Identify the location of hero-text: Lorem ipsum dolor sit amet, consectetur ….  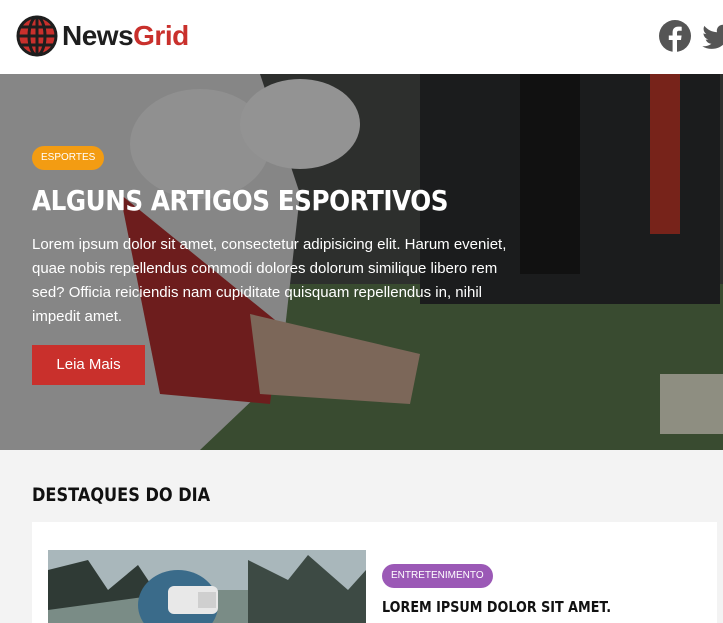
(269, 280).